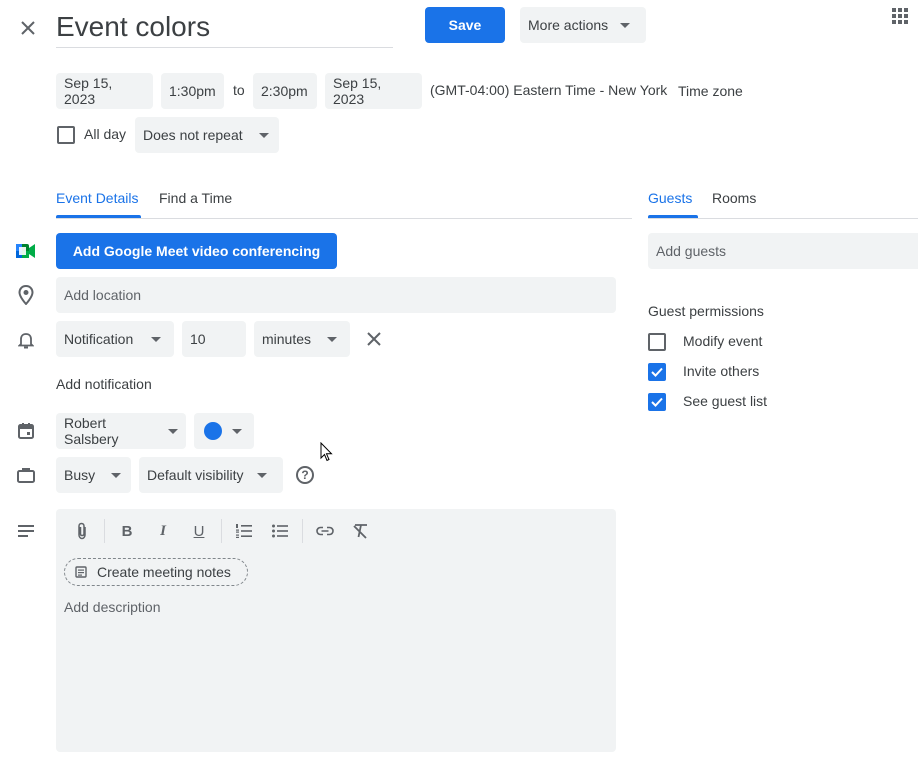 This screenshot has height=767, width=918. Describe the element at coordinates (783, 218) in the screenshot. I see `right-tabs-divider` at that location.